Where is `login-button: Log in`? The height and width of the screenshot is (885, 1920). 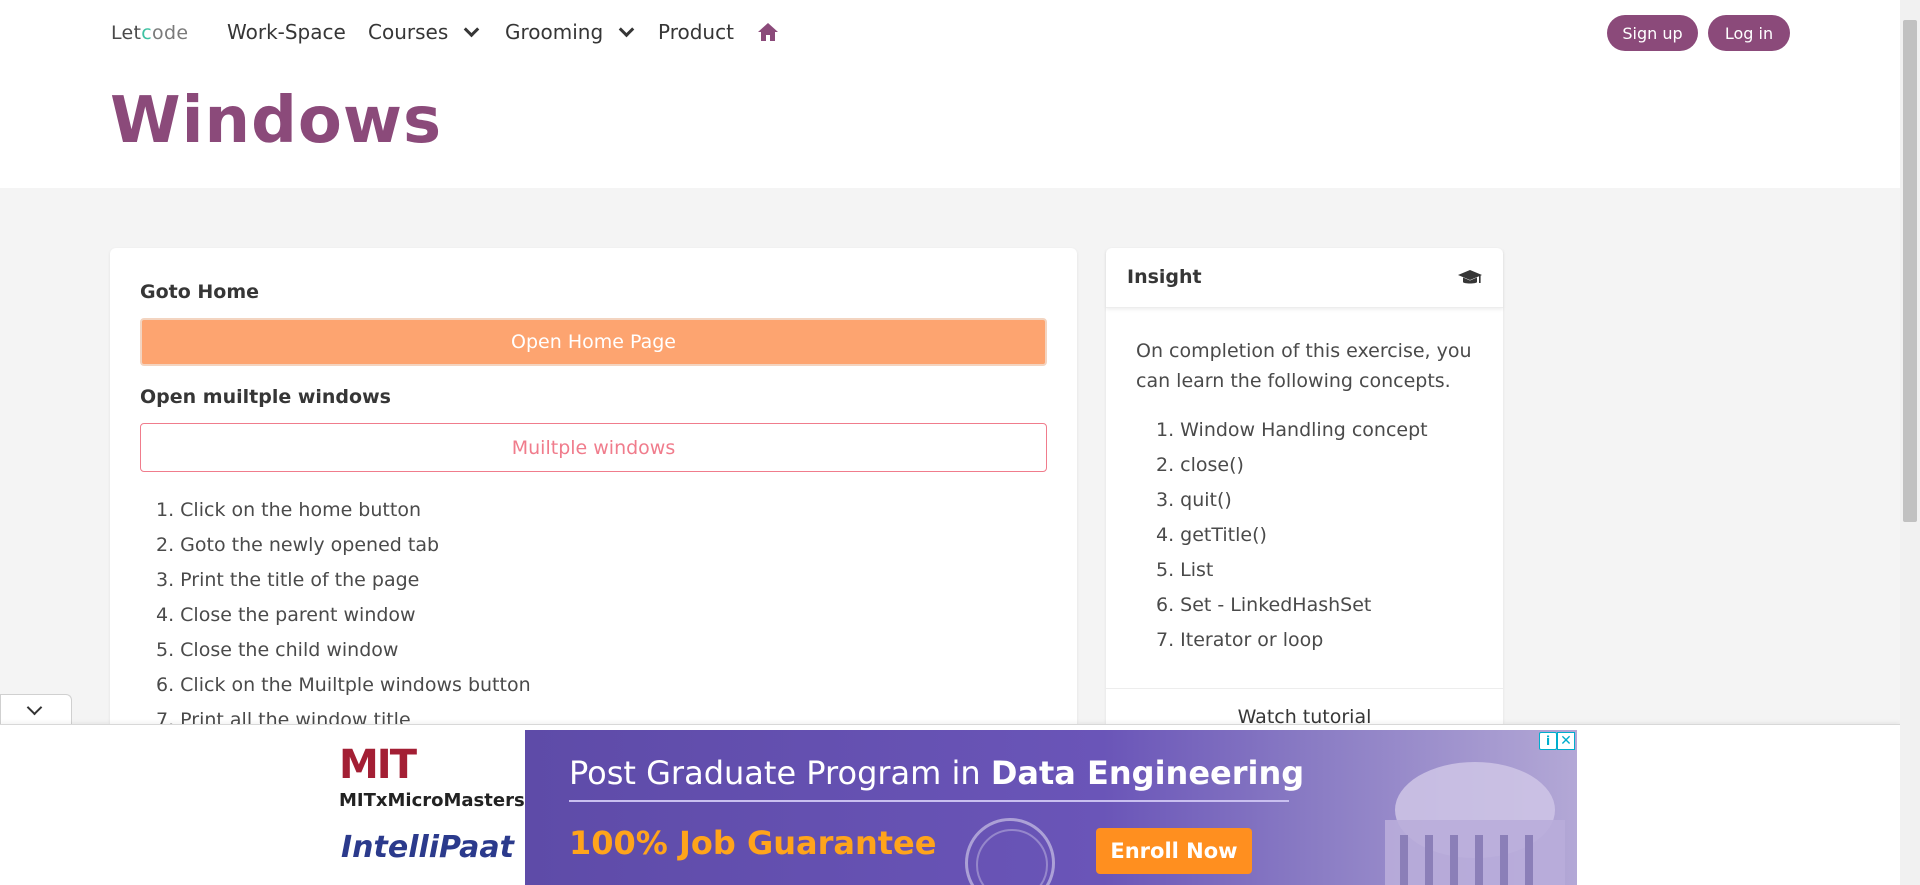 login-button: Log in is located at coordinates (1749, 33).